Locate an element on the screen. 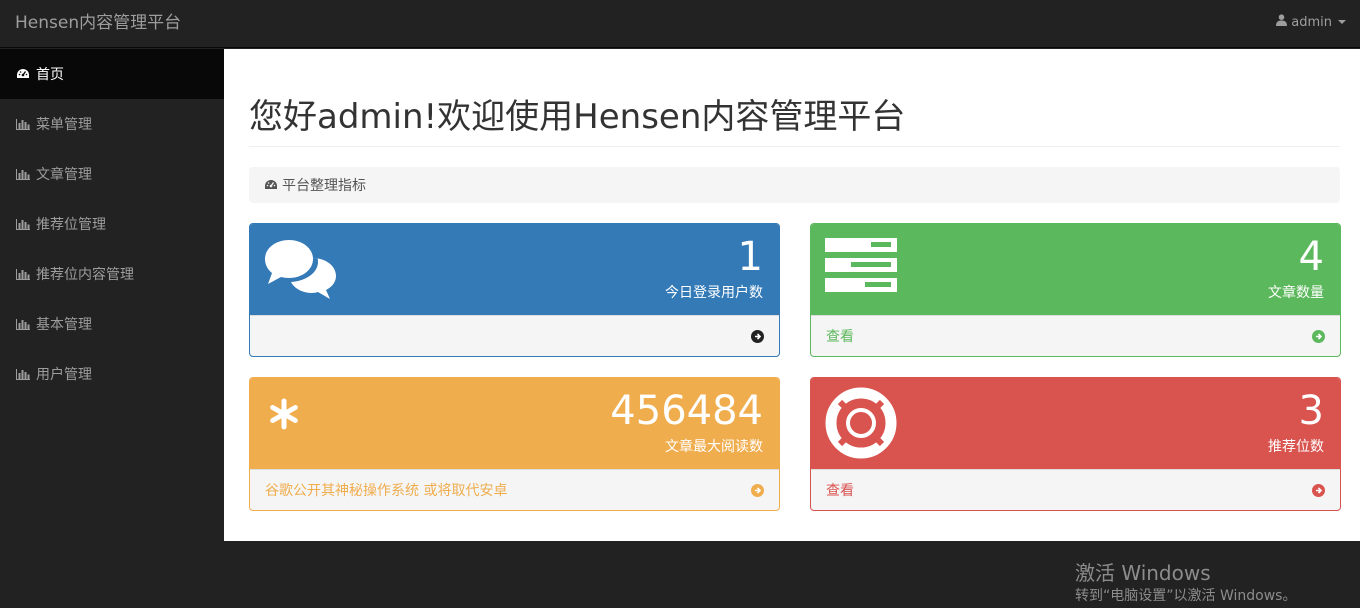 This screenshot has height=608, width=1360. asterisk-icon is located at coordinates (282, 413).